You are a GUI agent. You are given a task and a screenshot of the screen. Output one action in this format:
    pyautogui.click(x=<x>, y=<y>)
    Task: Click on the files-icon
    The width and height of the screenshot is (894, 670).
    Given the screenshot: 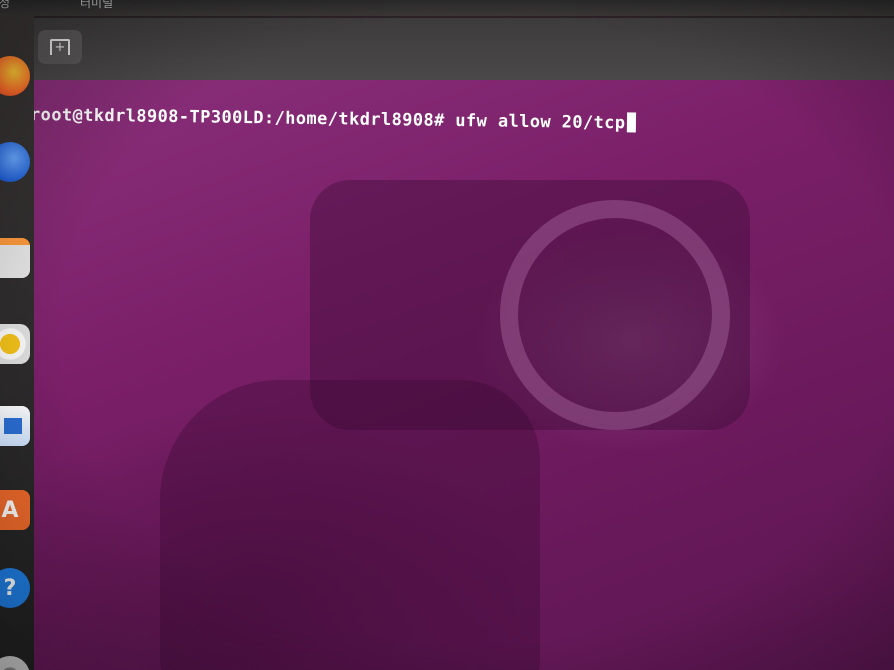 What is the action you would take?
    pyautogui.click(x=15, y=258)
    